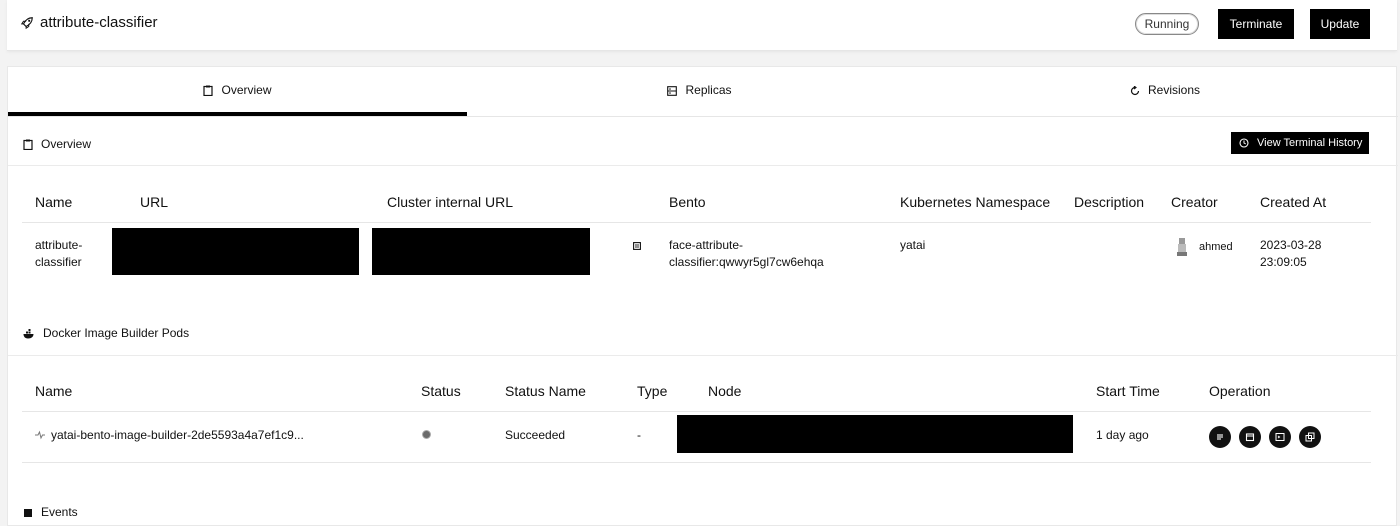 The height and width of the screenshot is (526, 1400). I want to click on docker-pods-heading: Docker Image Builder Pods, so click(106, 333).